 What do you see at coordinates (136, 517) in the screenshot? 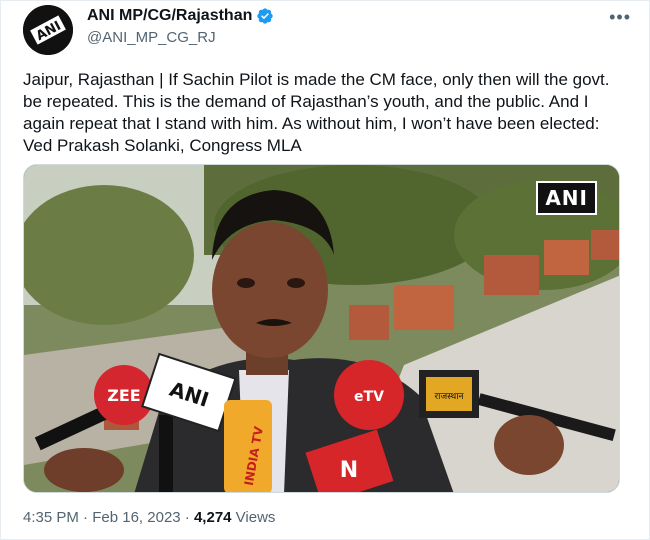
I see `tweet-date: Feb 16, 2023` at bounding box center [136, 517].